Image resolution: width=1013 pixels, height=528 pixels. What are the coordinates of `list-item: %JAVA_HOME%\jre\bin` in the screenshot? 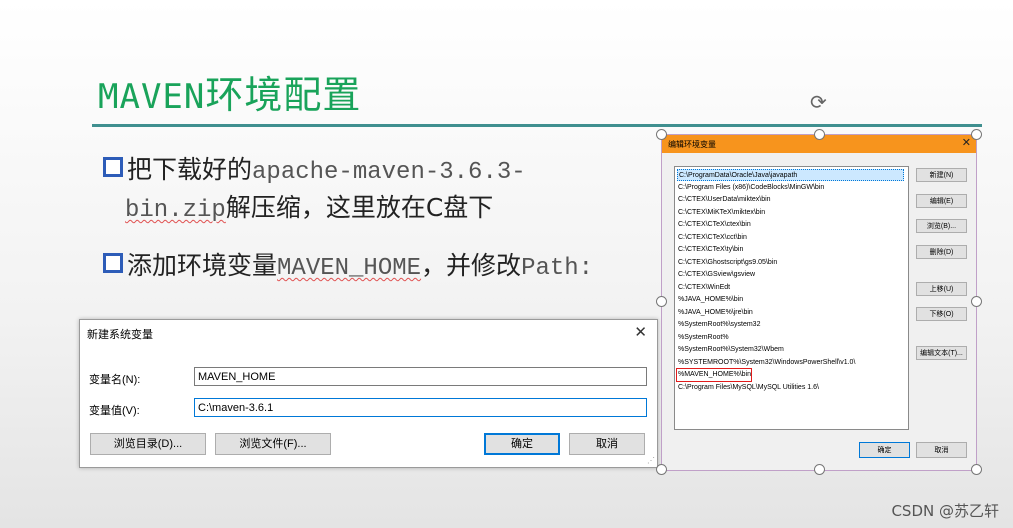 It's located at (715, 313).